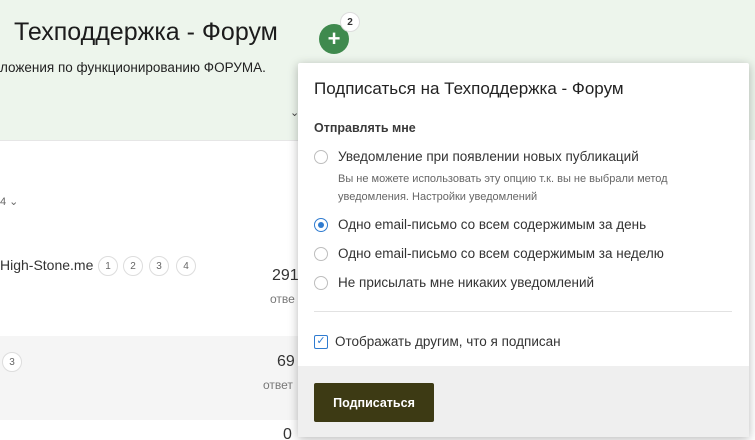 This screenshot has width=755, height=440. What do you see at coordinates (146, 32) in the screenshot?
I see `page-title: Техподдержка - Форум` at bounding box center [146, 32].